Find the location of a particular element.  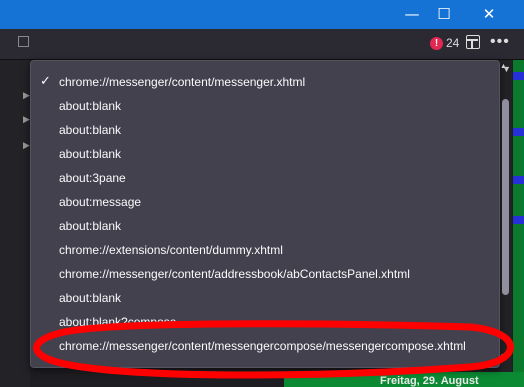

red-annotation-circle is located at coordinates (273, 349).